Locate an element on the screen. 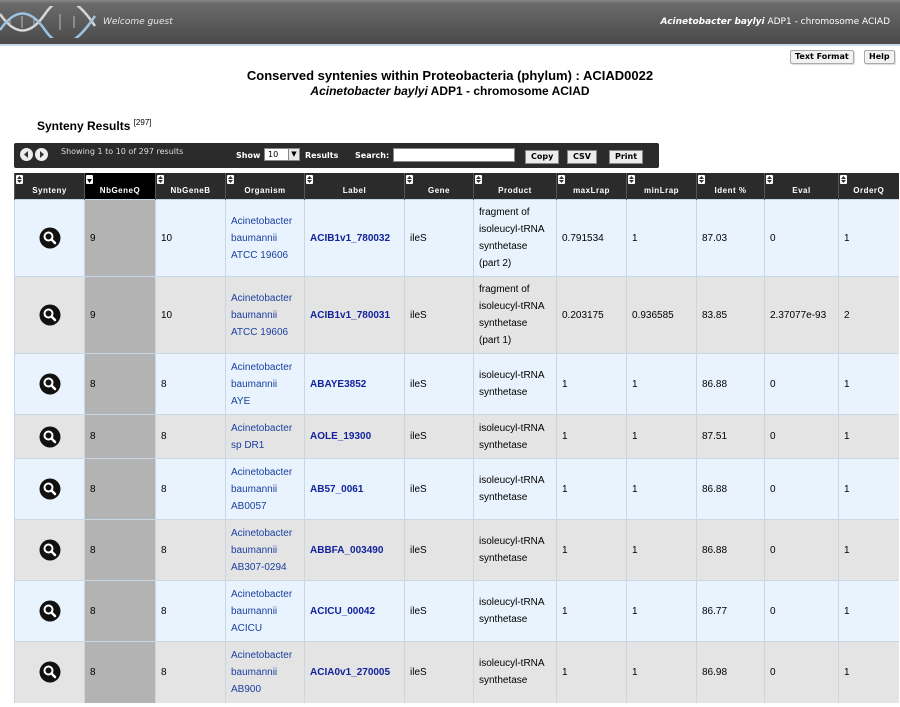 This screenshot has height=707, width=900. label-link: ABAYE3852 is located at coordinates (338, 384).